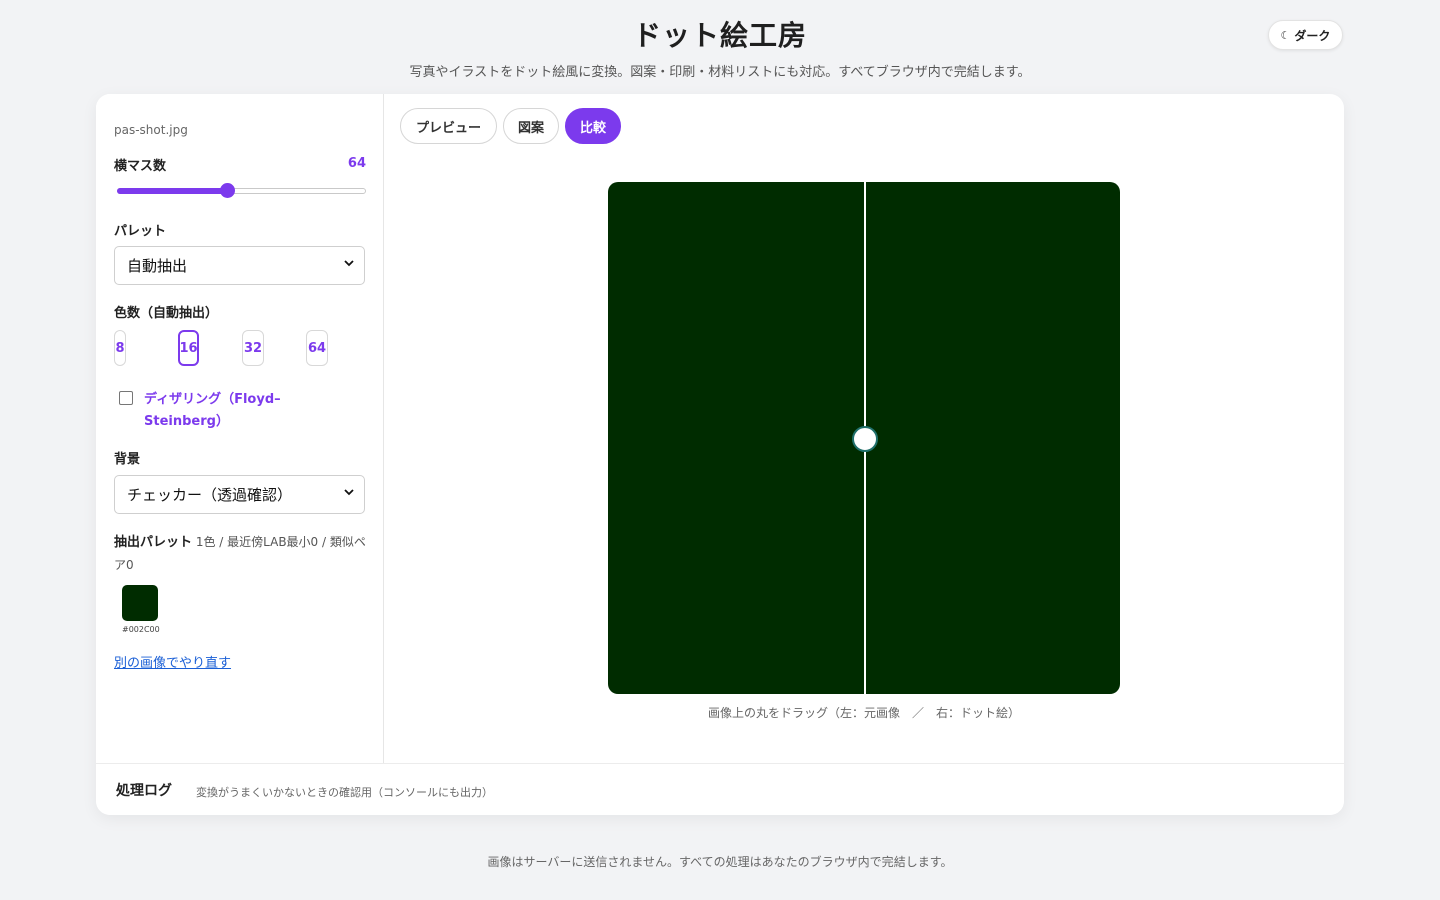  What do you see at coordinates (172, 661) in the screenshot?
I see `retry-link: 別の画像でやり直す` at bounding box center [172, 661].